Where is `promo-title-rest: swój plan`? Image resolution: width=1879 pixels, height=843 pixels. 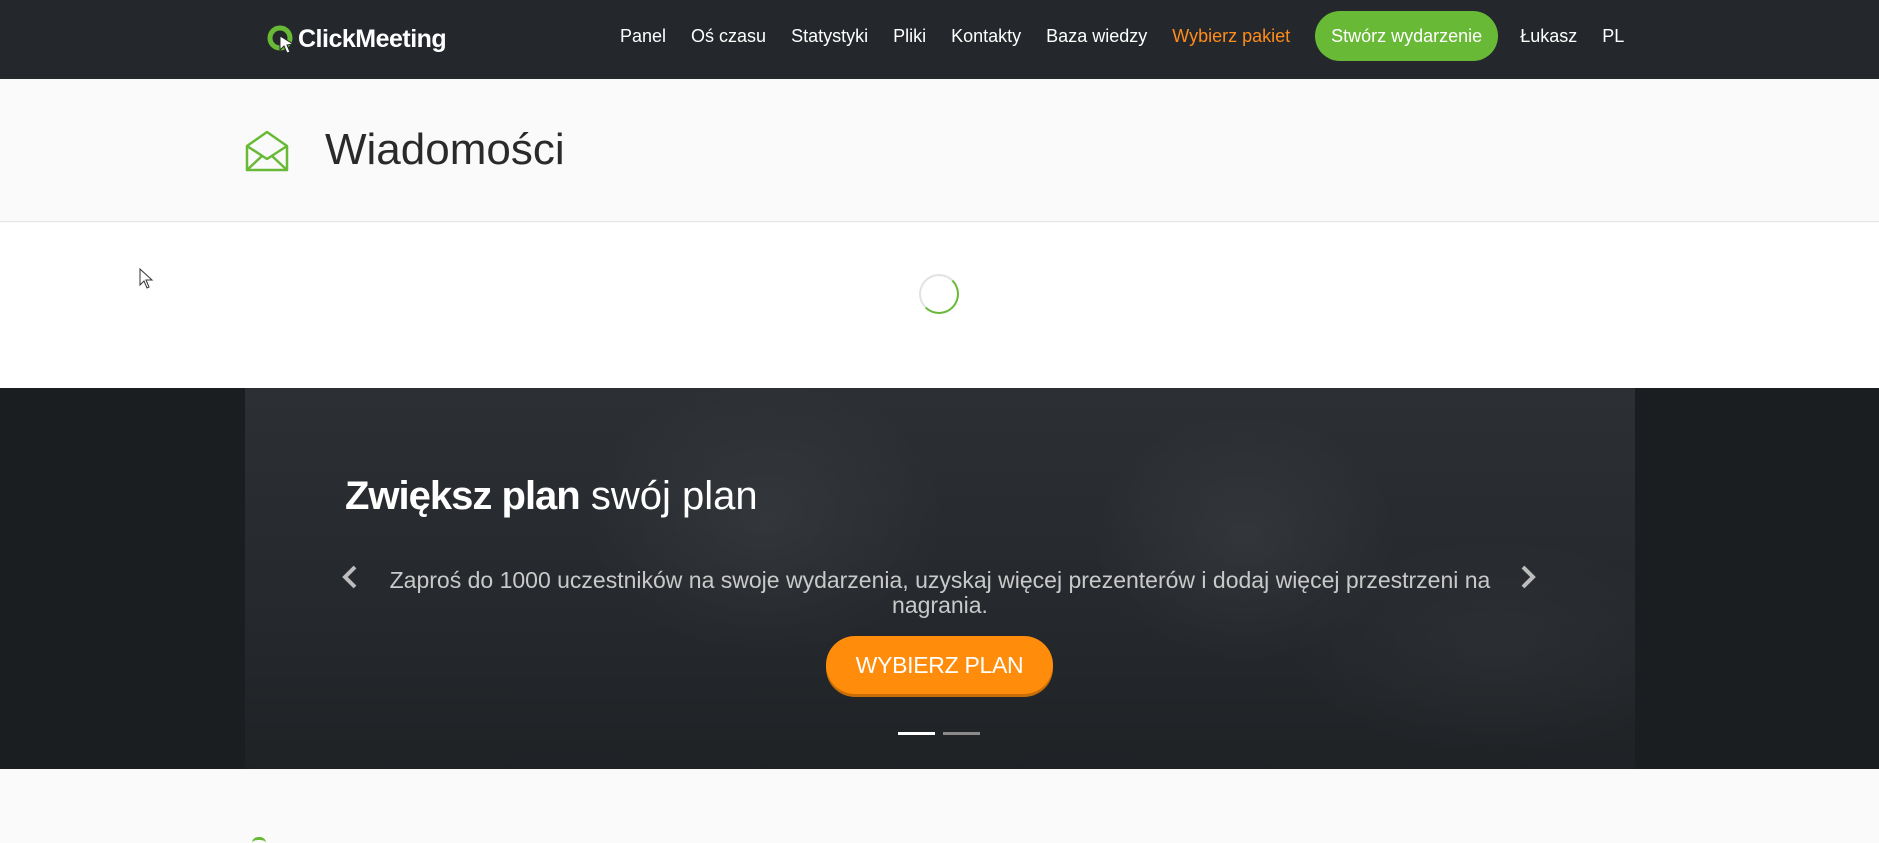
promo-title-rest: swój plan is located at coordinates (668, 496).